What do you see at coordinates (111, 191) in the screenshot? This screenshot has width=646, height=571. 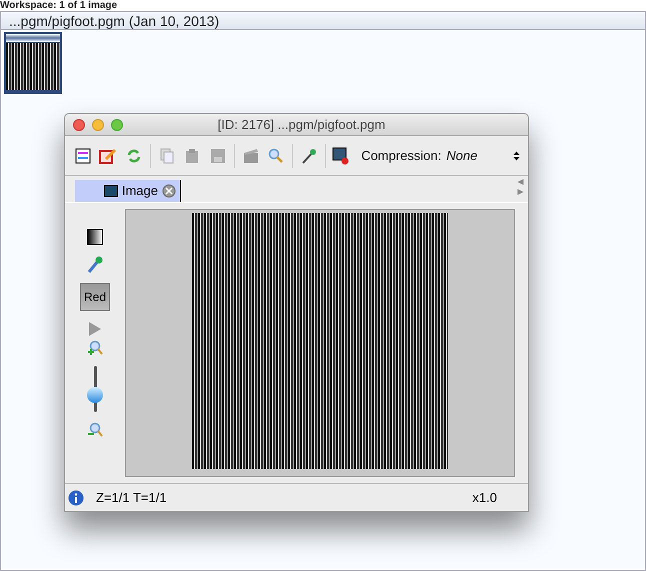 I see `image-icon` at bounding box center [111, 191].